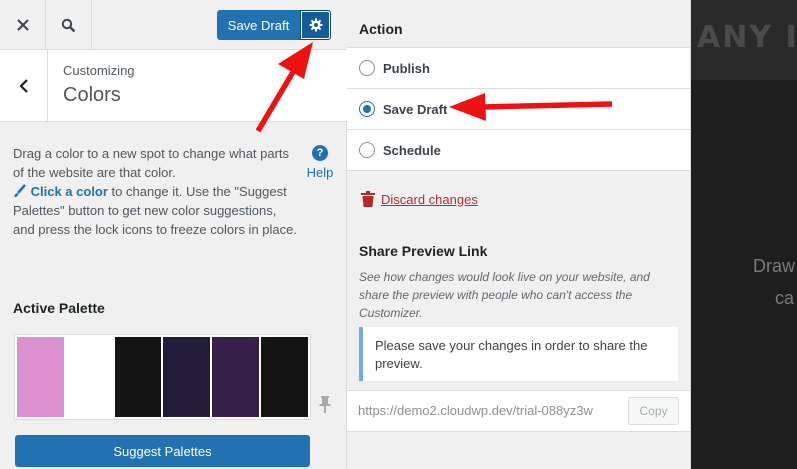 The image size is (797, 469). What do you see at coordinates (59, 308) in the screenshot?
I see `palette-title: Active Palette` at bounding box center [59, 308].